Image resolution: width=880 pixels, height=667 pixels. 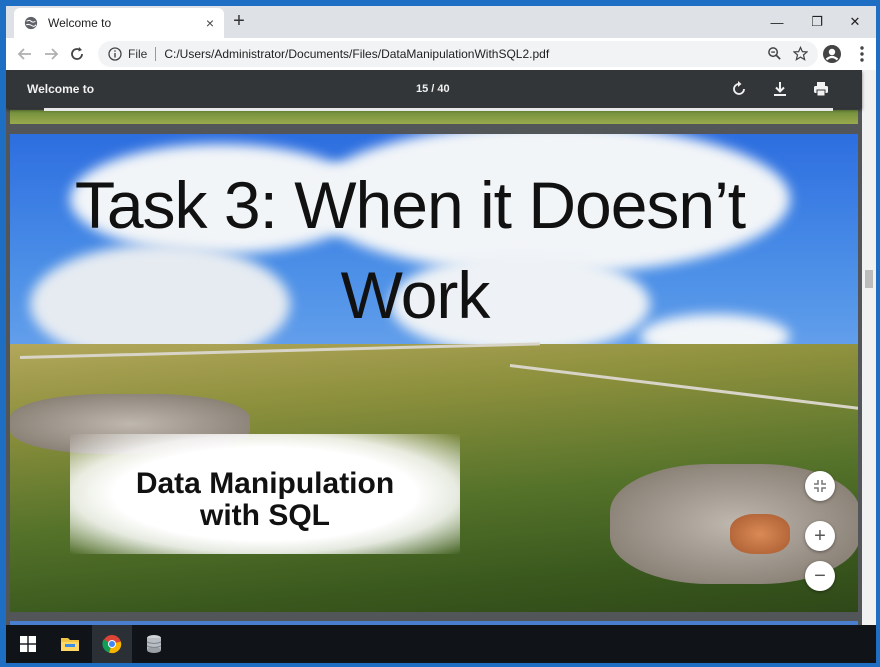 I want to click on globe-icon, so click(x=31, y=23).